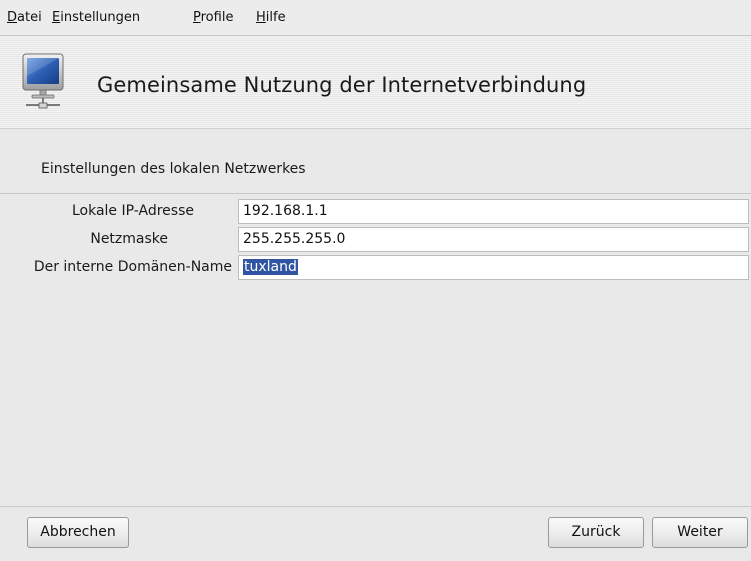  Describe the element at coordinates (375, 18) in the screenshot. I see `menu-bar: Datei Einstellungen Profile Hilfe` at that location.